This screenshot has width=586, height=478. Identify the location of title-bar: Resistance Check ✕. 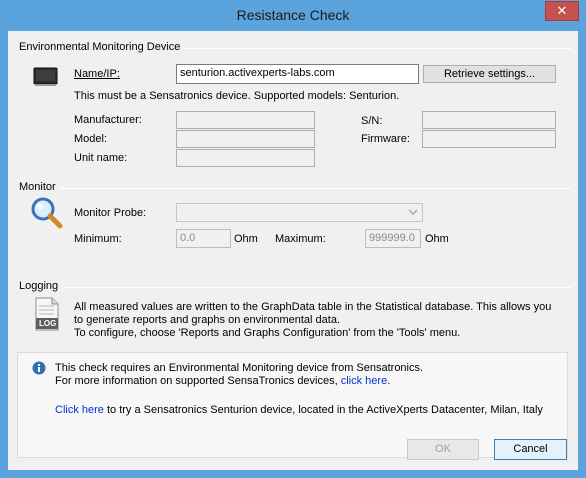
(293, 15).